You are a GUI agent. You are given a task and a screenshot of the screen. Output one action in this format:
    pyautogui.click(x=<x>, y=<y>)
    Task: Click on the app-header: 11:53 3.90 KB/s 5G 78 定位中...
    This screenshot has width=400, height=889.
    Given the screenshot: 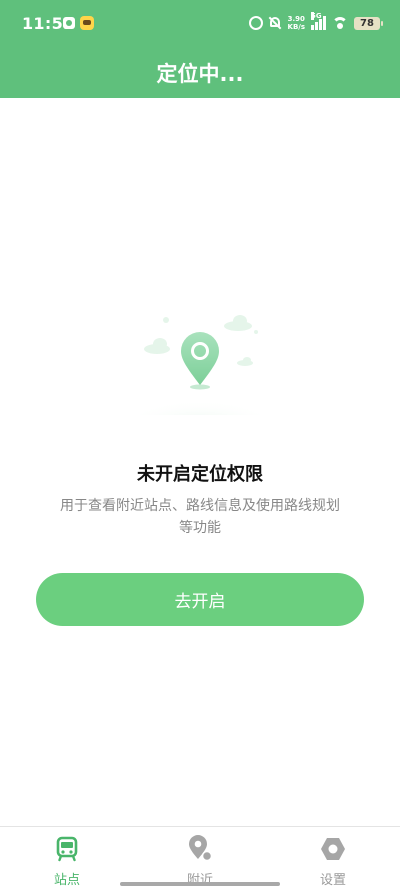 What is the action you would take?
    pyautogui.click(x=200, y=49)
    